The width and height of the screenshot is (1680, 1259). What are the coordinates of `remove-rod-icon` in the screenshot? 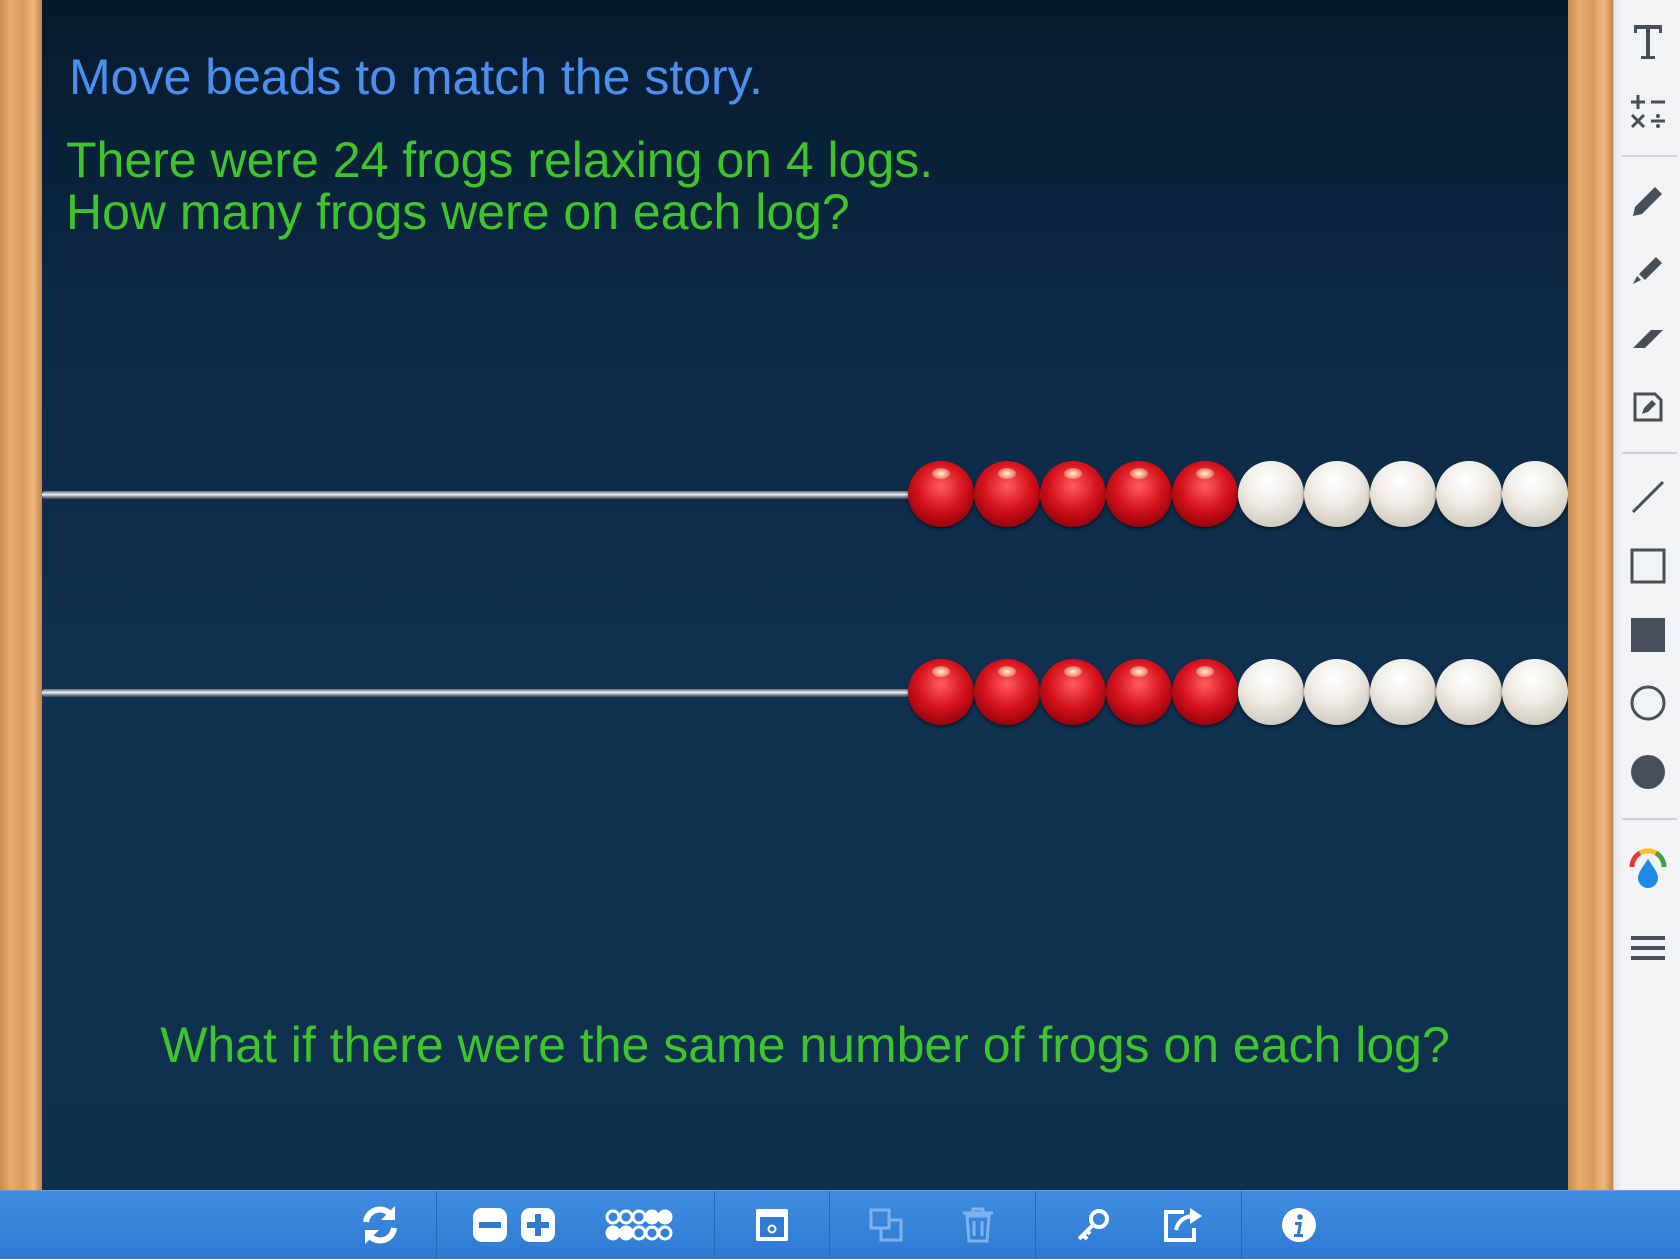 It's located at (490, 1225).